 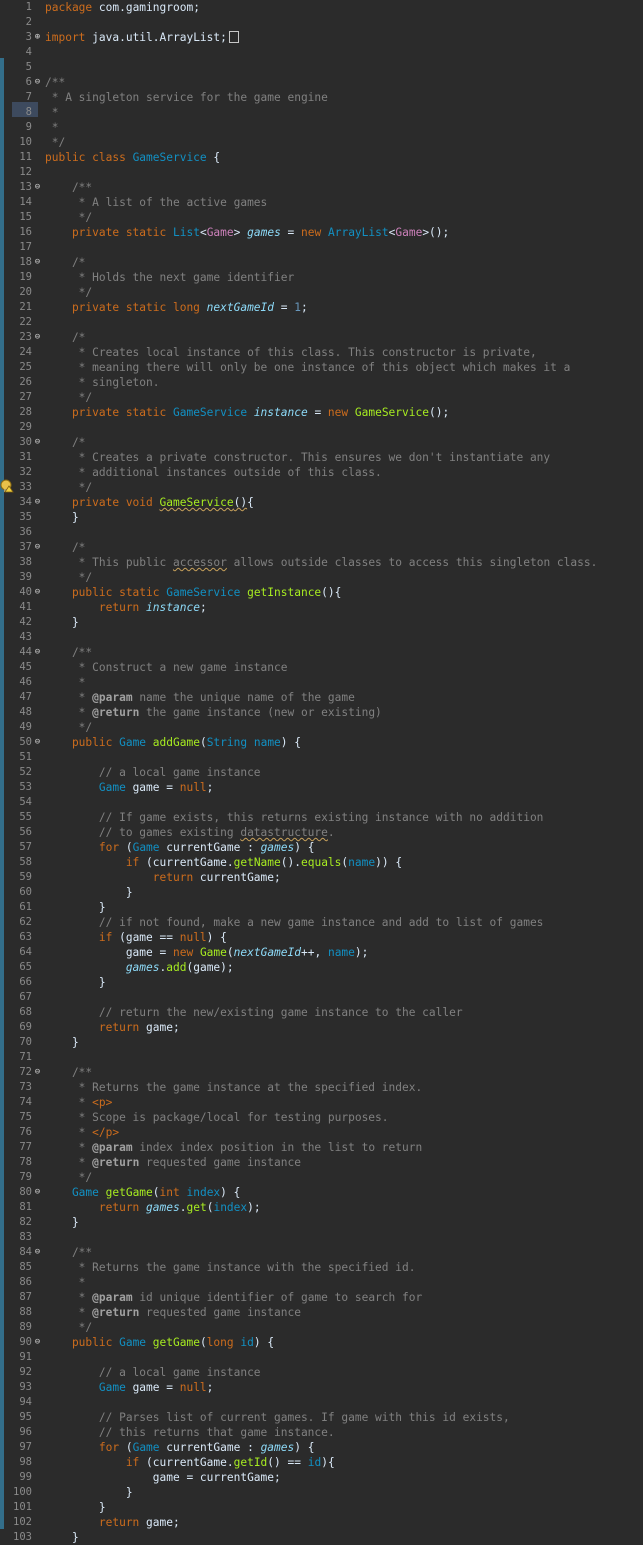 I want to click on code-line: 8 *, so click(x=321, y=112).